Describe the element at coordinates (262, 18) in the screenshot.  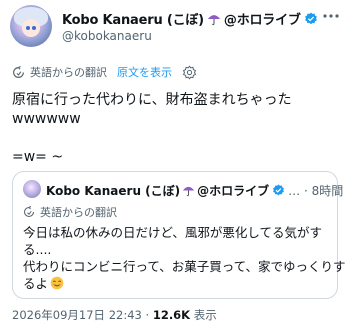
I see `author-suffix: @ホロライブ` at that location.